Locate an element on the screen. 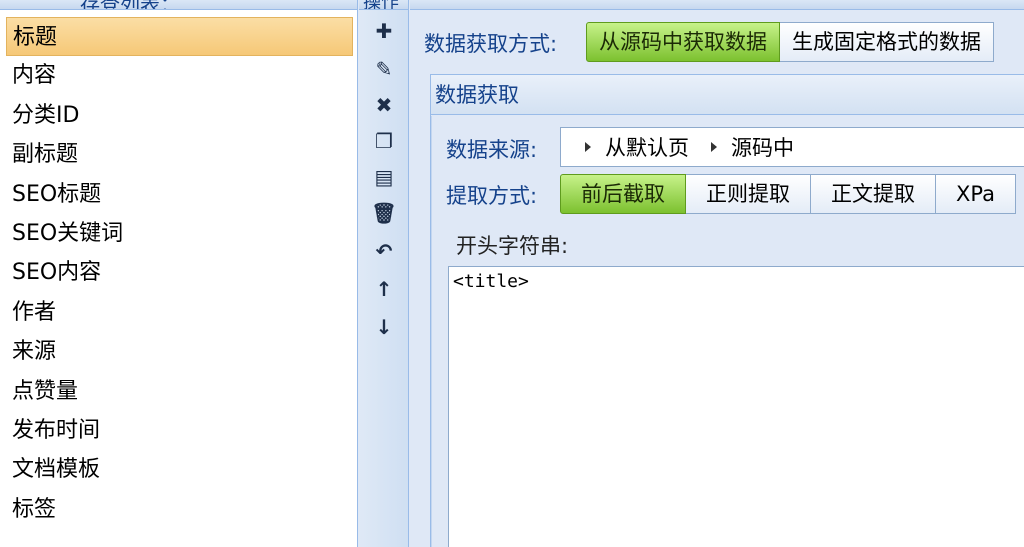 The image size is (1024, 547). config-top-strip is located at coordinates (717, 5).